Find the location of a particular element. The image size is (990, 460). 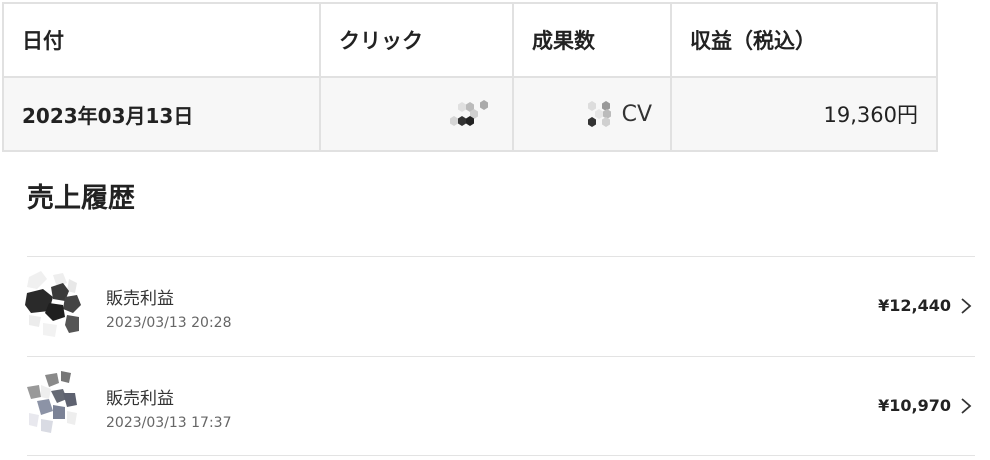

header-date: 日付 is located at coordinates (161, 40).